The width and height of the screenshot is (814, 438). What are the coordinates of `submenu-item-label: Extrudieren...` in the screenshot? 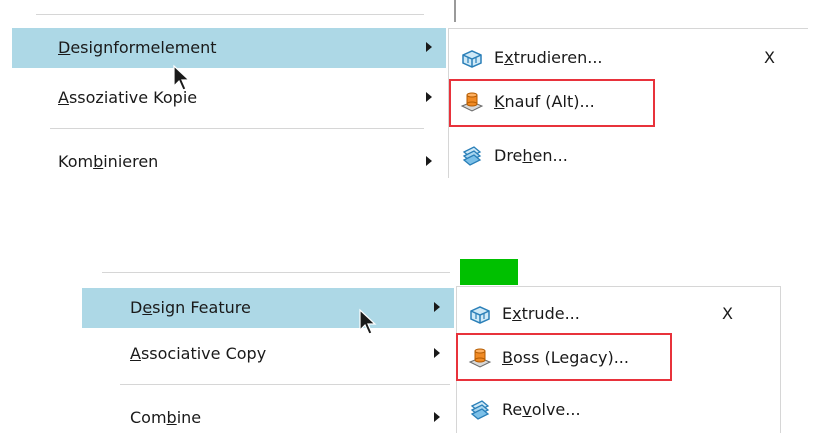 It's located at (548, 57).